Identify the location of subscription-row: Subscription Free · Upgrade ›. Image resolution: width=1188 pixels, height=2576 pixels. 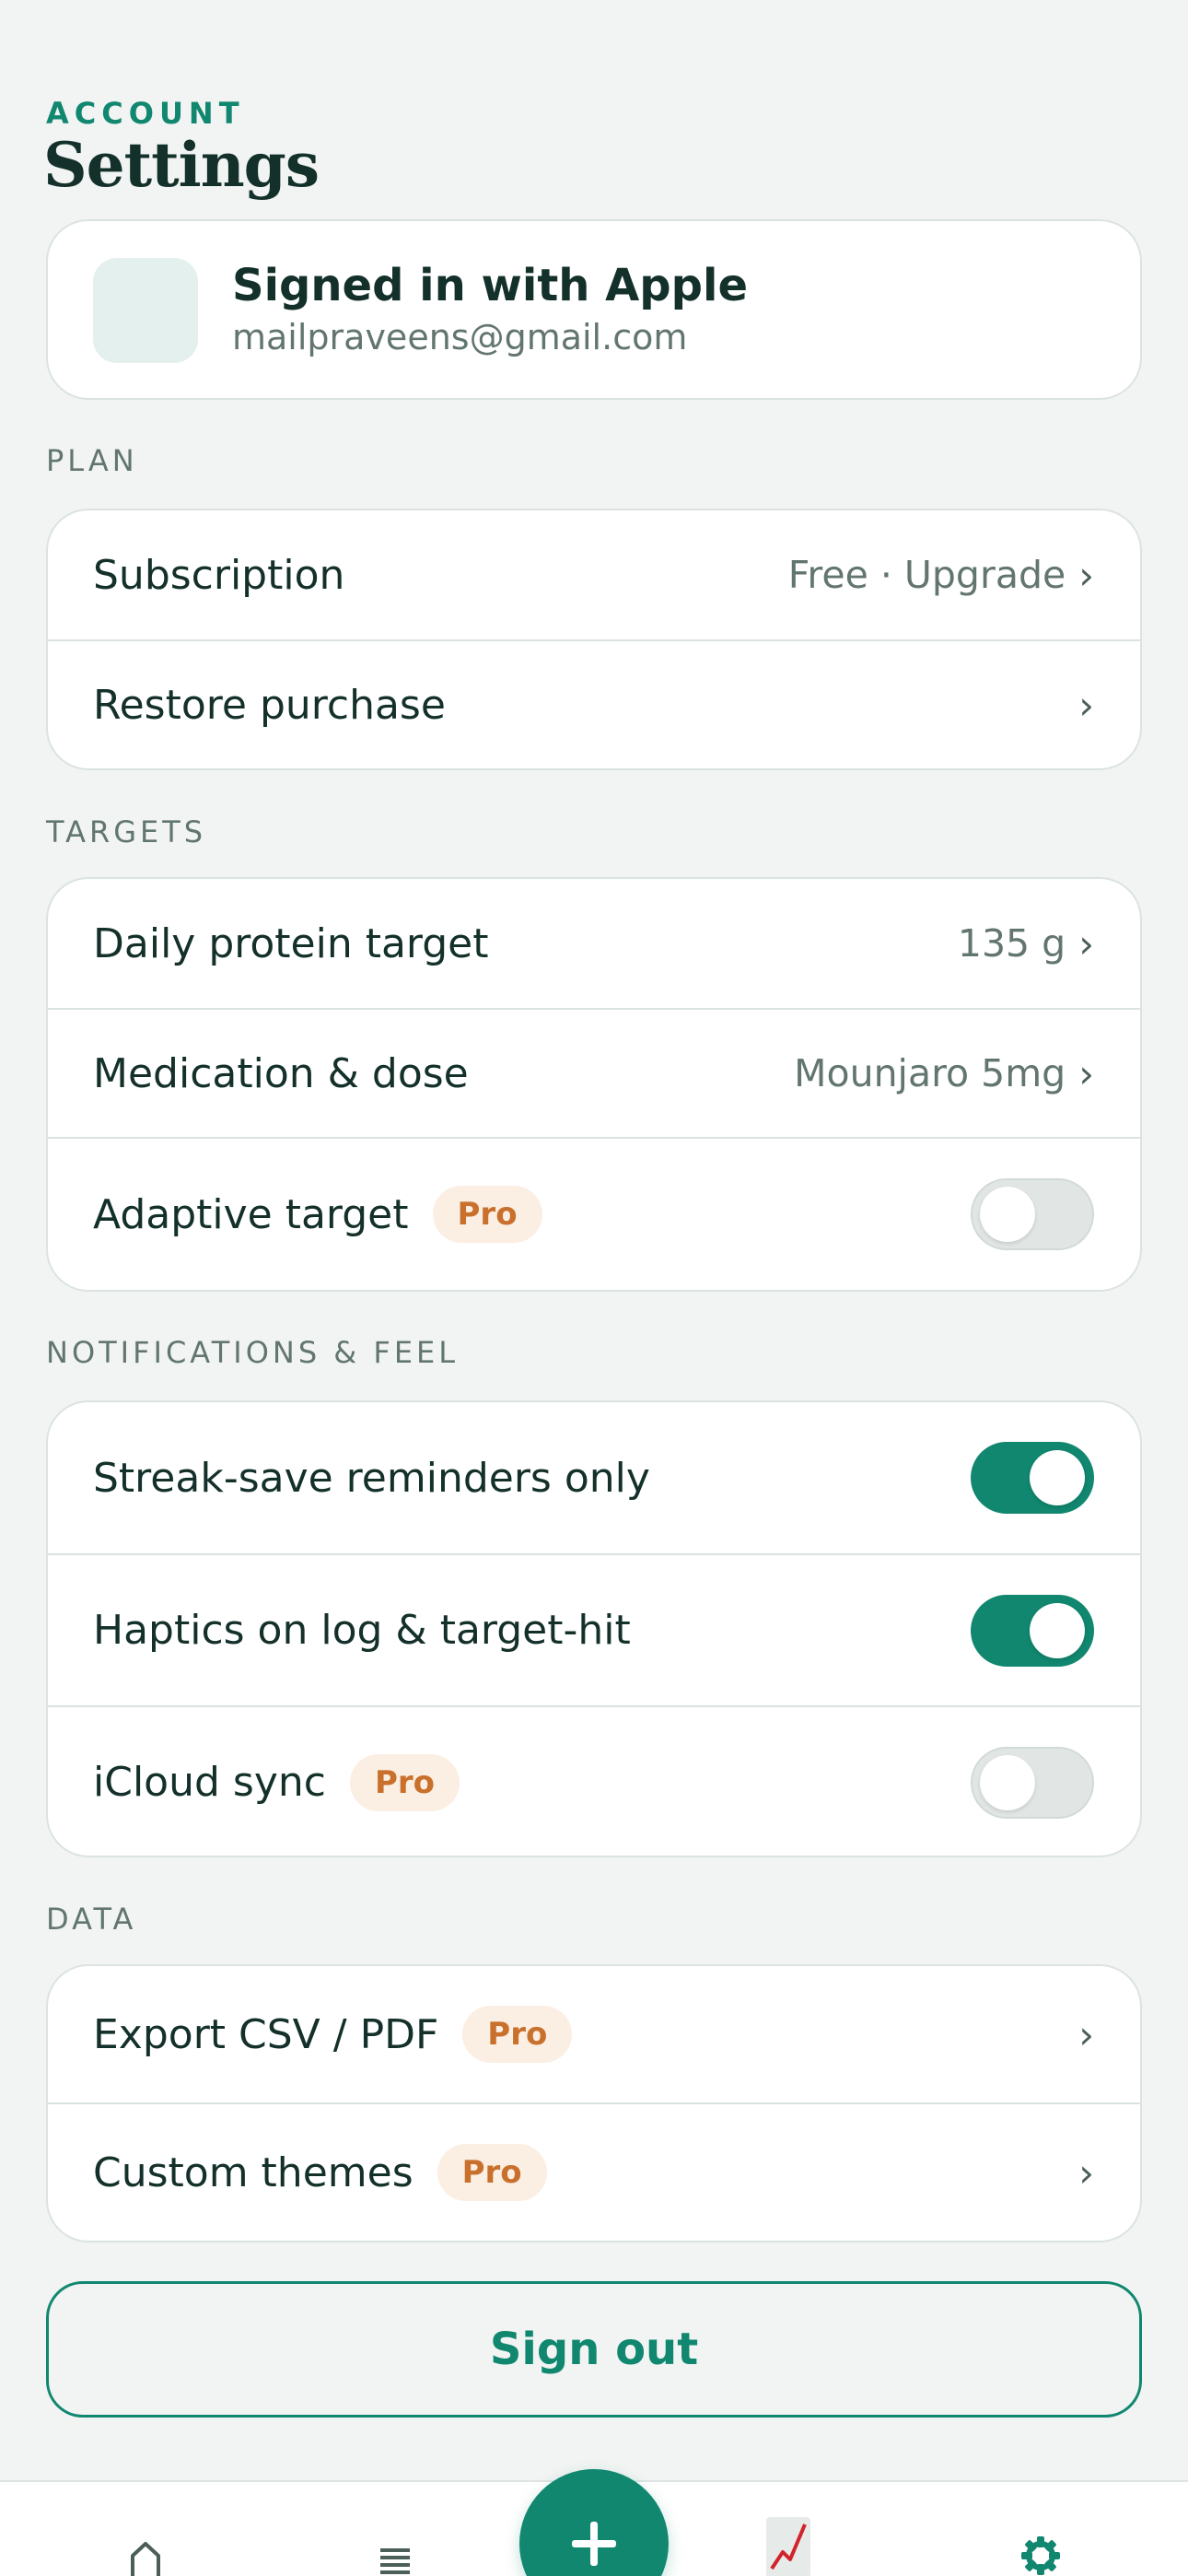
(594, 574).